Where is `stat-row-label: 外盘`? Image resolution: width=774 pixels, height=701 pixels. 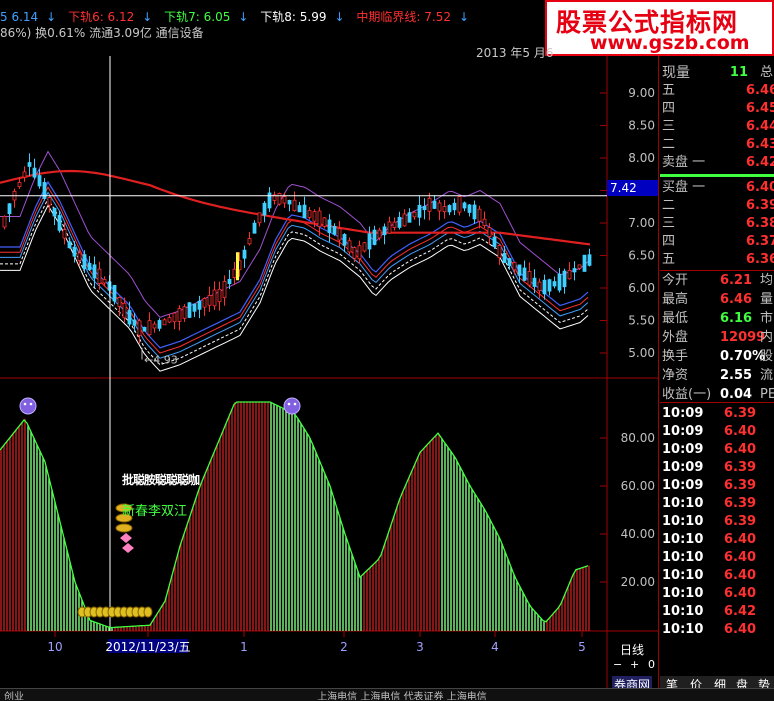 stat-row-label: 外盘 is located at coordinates (675, 337).